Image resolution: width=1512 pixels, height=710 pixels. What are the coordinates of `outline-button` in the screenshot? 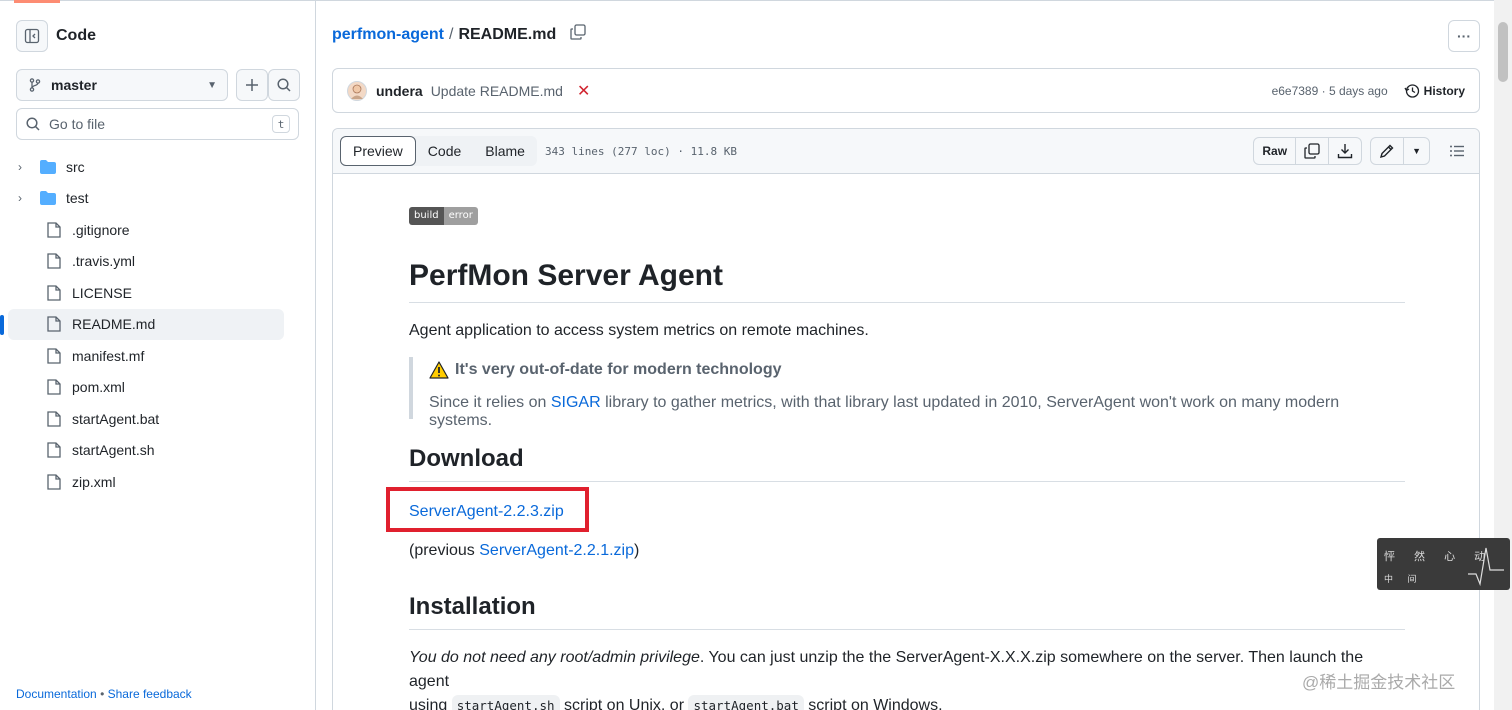 It's located at (1457, 151).